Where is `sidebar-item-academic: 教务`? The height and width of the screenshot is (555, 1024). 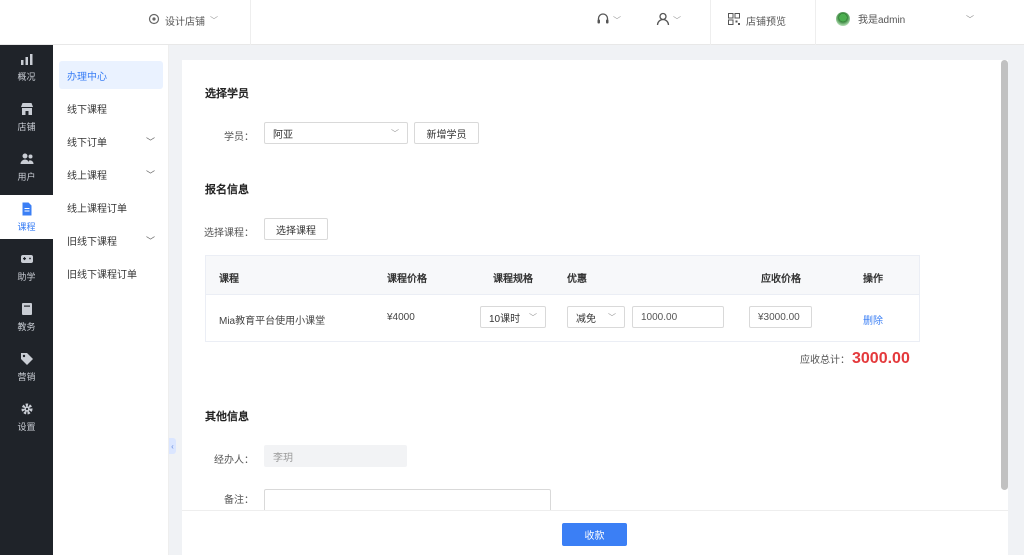
sidebar-item-academic: 教务 is located at coordinates (26, 317).